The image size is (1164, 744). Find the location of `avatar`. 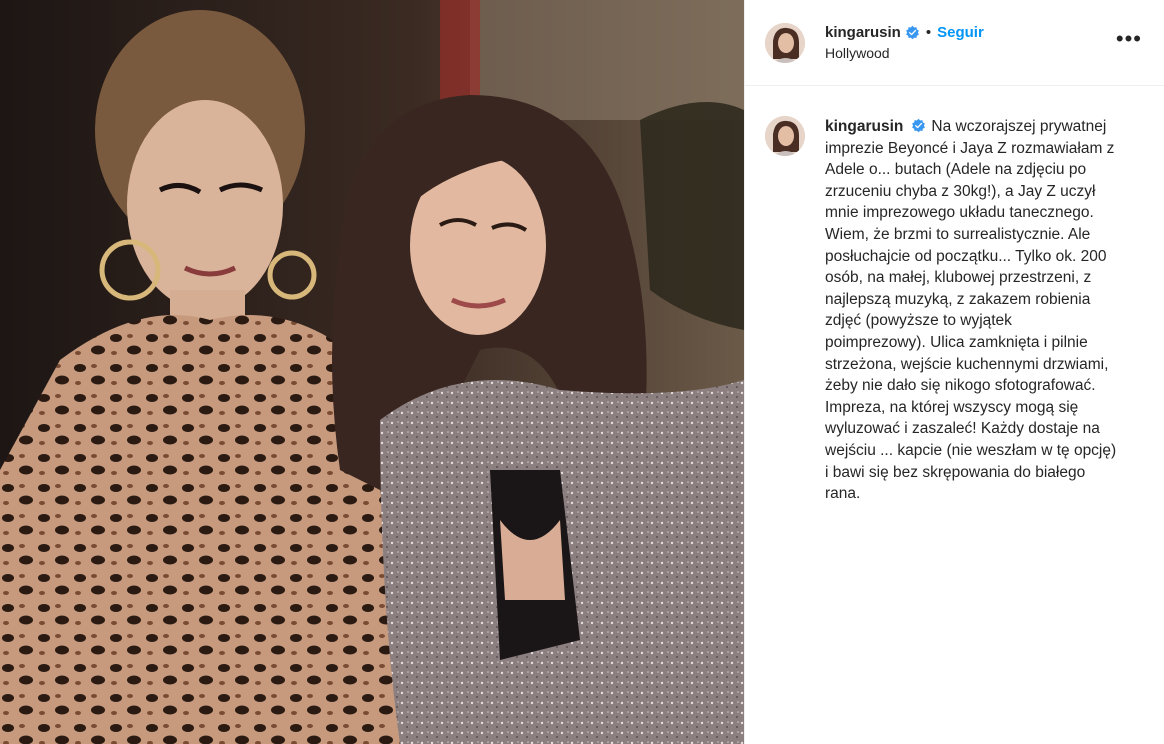

avatar is located at coordinates (785, 42).